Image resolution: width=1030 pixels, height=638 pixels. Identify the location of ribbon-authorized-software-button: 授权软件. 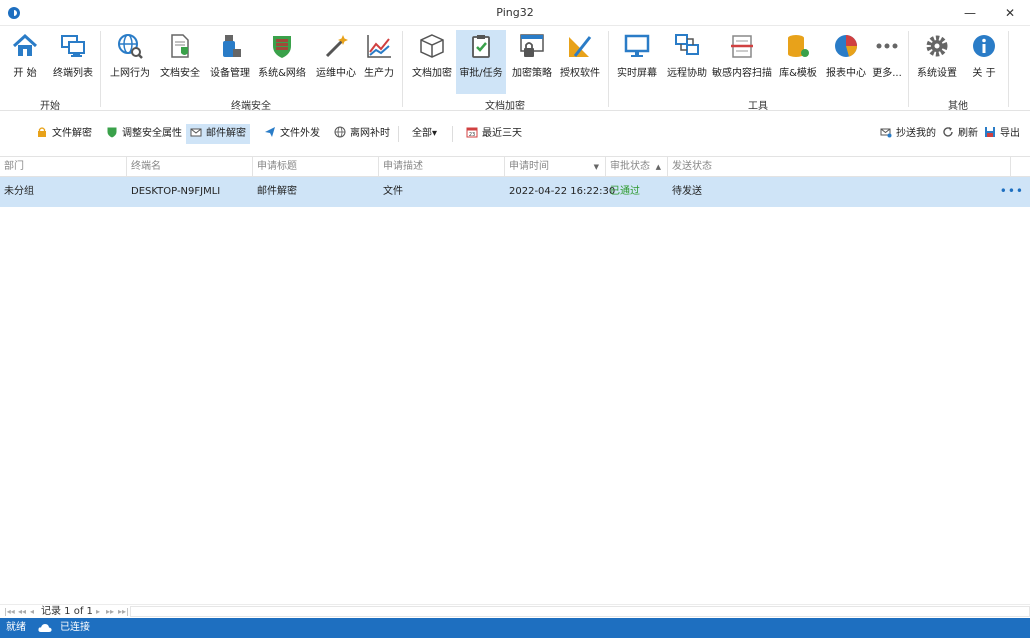
(580, 61).